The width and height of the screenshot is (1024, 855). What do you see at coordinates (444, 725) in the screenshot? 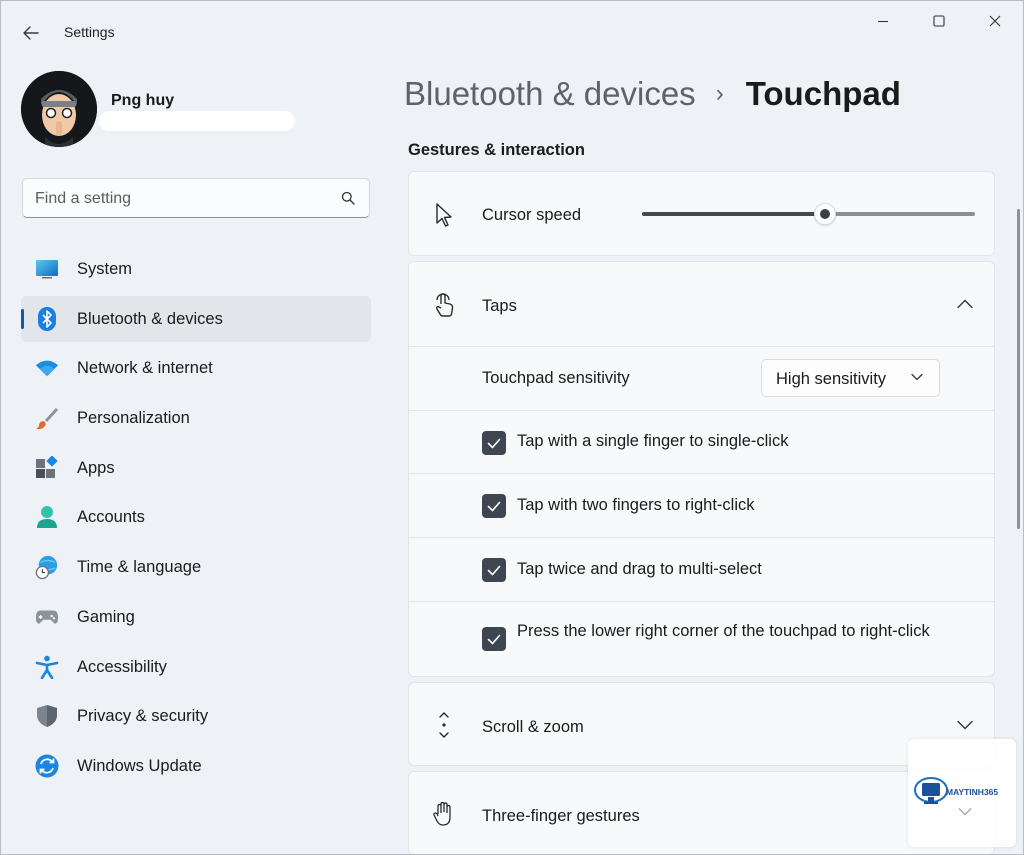
I see `scroll-arrows-icon` at bounding box center [444, 725].